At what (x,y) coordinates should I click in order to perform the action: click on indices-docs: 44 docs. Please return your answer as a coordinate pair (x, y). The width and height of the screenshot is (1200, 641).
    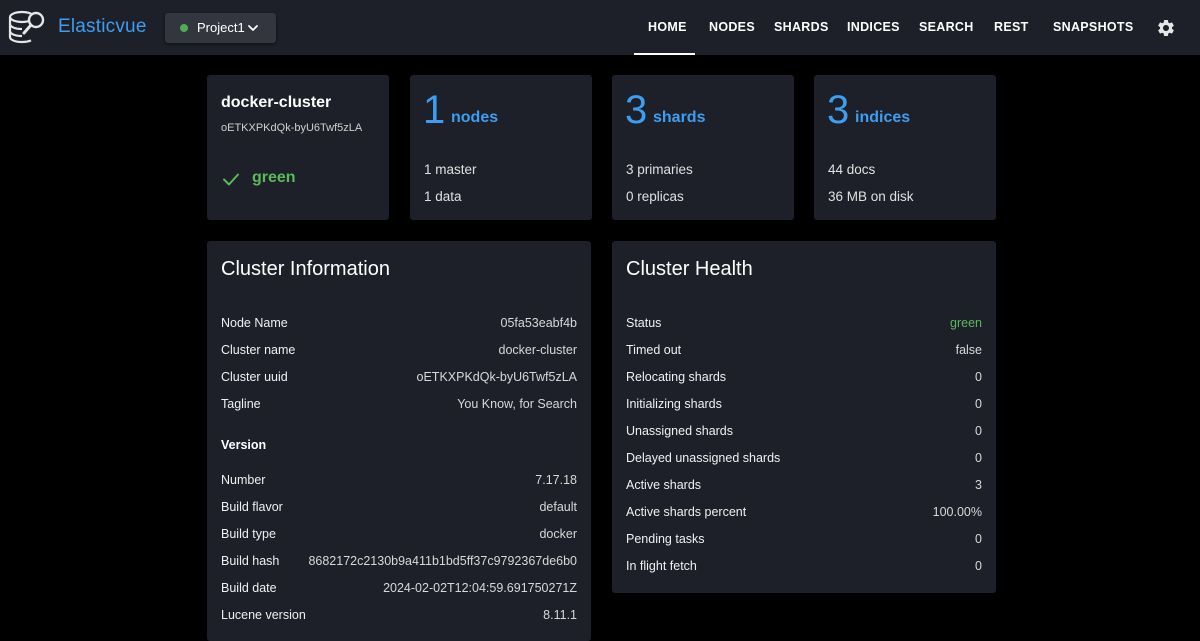
    Looking at the image, I should click on (852, 169).